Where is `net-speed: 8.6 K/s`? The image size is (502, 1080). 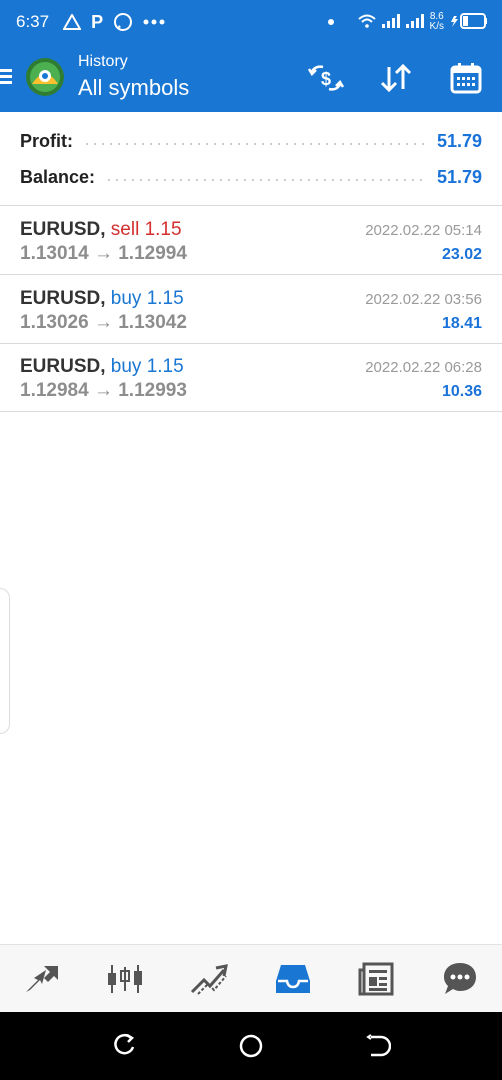 net-speed: 8.6 K/s is located at coordinates (437, 22).